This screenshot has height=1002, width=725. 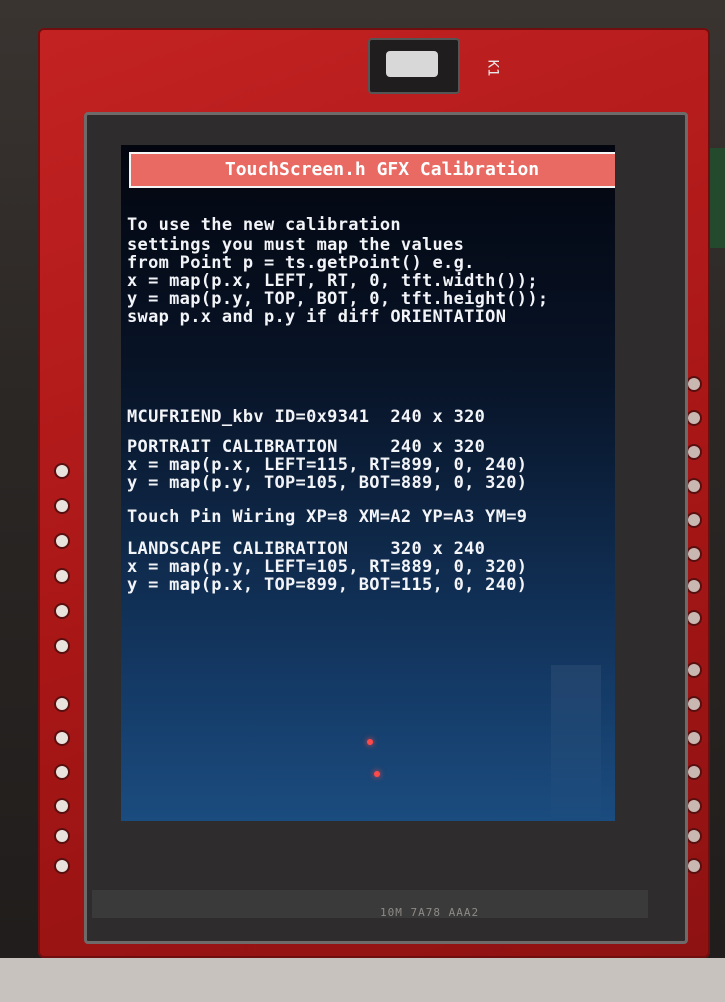 I want to click on instruction-line: x = map(p.x, LEFT, RT, 0, tft.width());, so click(x=332, y=281).